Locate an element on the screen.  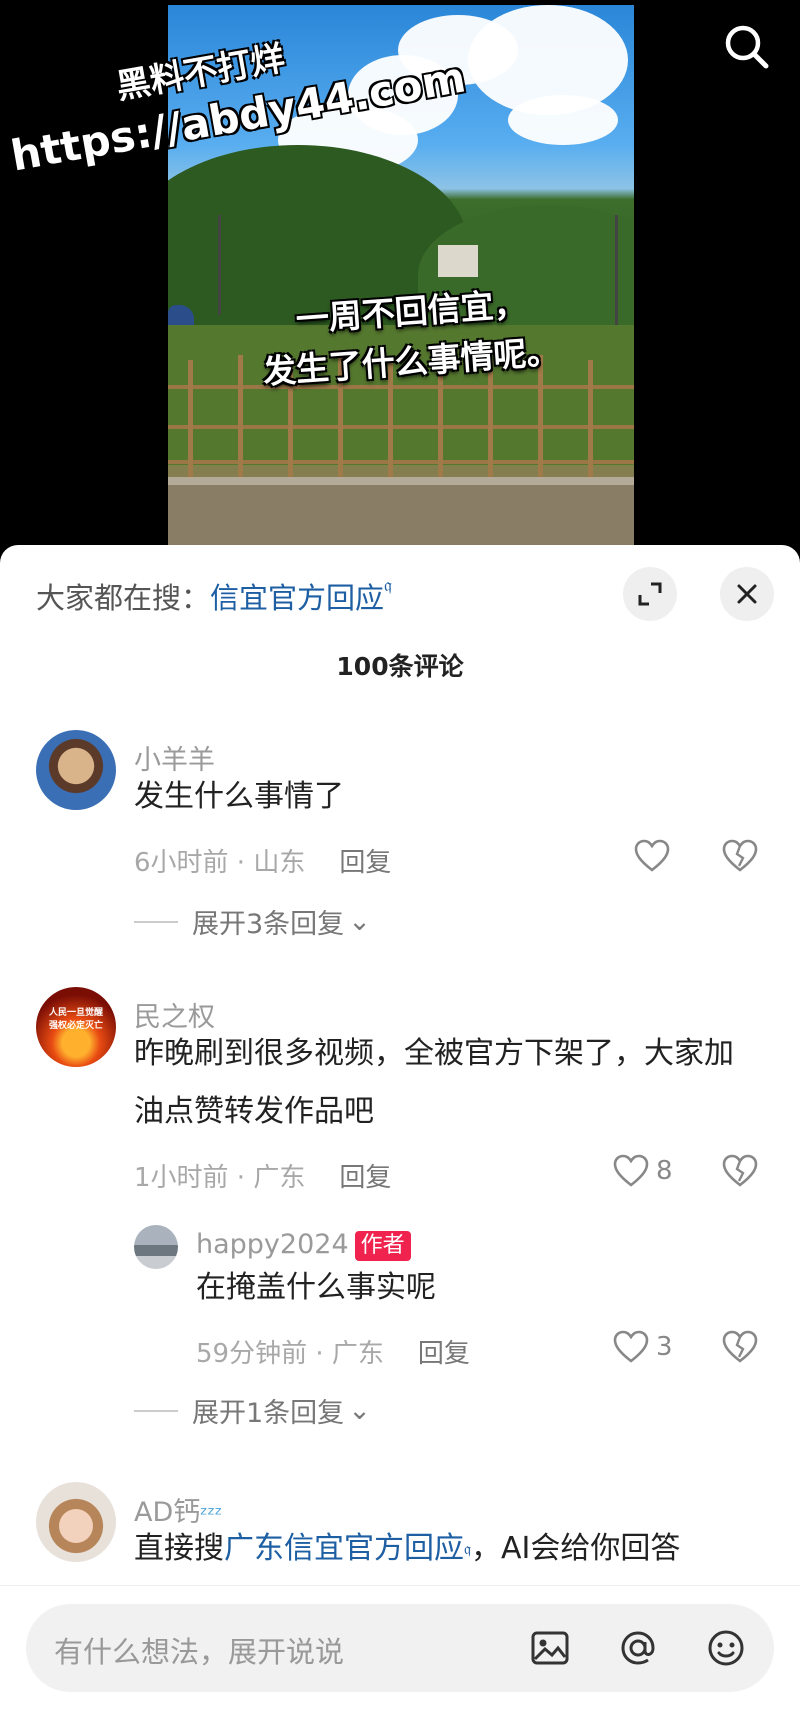
trending-query-link: 信宜官方回应 is located at coordinates (297, 598).